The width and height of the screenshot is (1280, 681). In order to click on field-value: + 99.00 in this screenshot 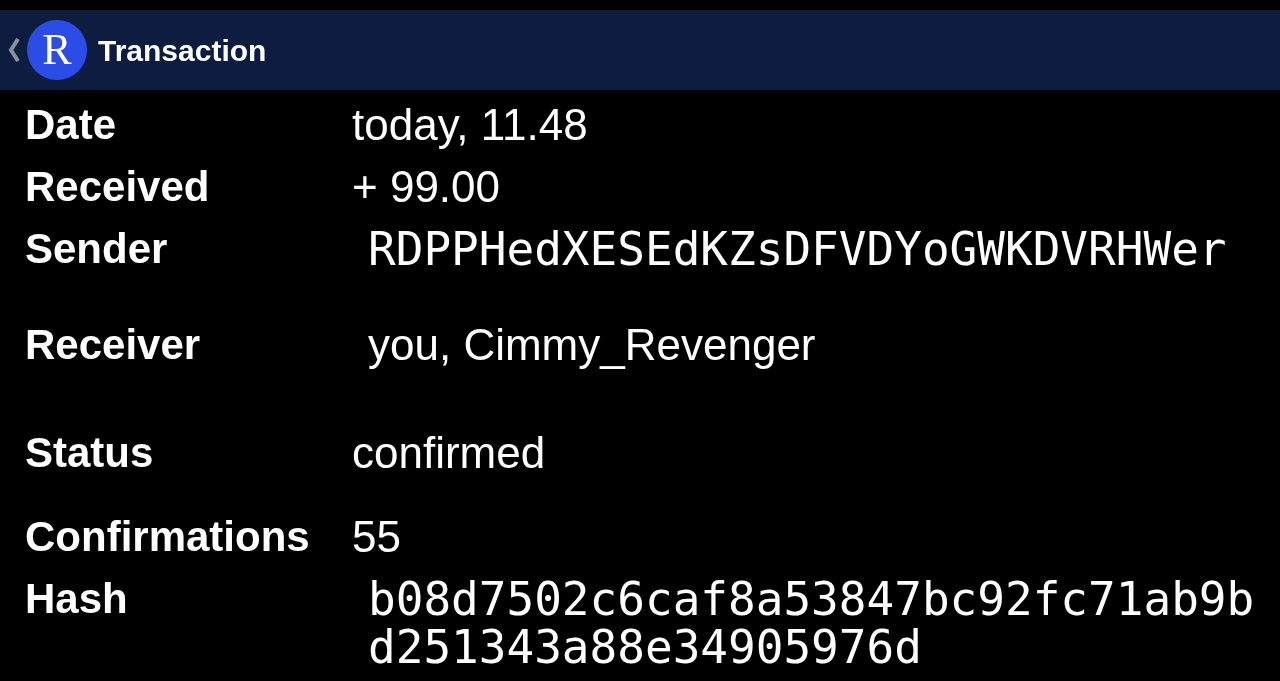, I will do `click(426, 187)`.